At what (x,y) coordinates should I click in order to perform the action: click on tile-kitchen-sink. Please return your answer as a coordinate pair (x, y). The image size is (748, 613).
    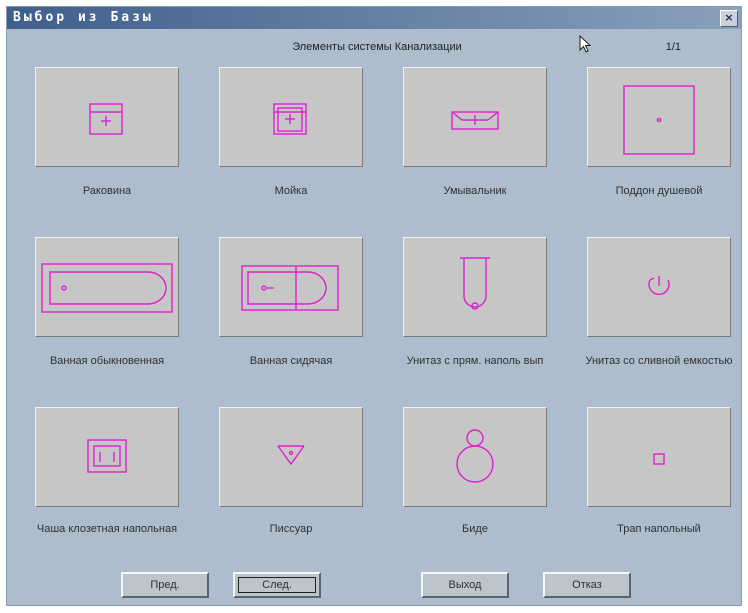
    Looking at the image, I should click on (291, 117).